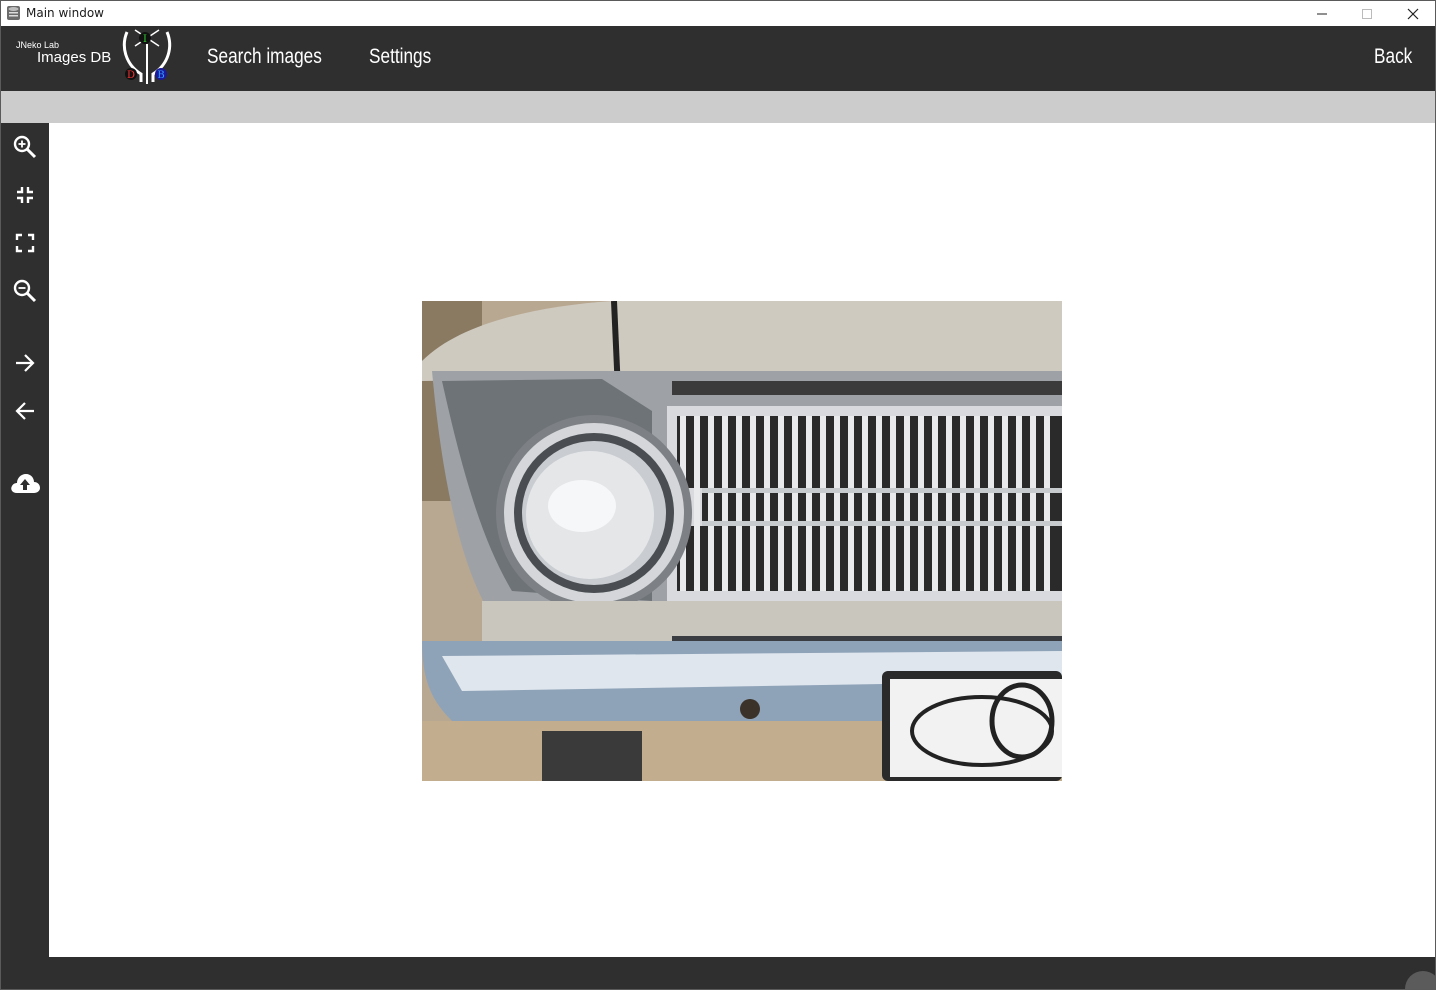 The image size is (1436, 990). I want to click on minimize-icon, so click(1321, 13).